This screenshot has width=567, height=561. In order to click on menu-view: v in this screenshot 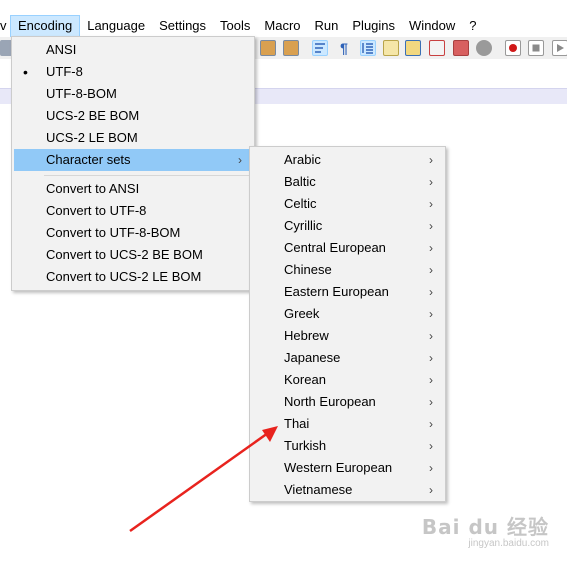, I will do `click(5, 26)`.